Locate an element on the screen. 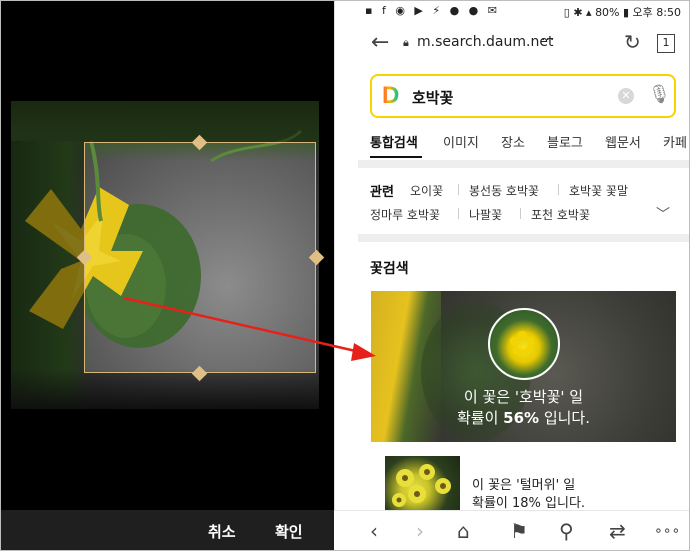 The height and width of the screenshot is (551, 690). flower-search-title: 꽃검색 is located at coordinates (389, 269).